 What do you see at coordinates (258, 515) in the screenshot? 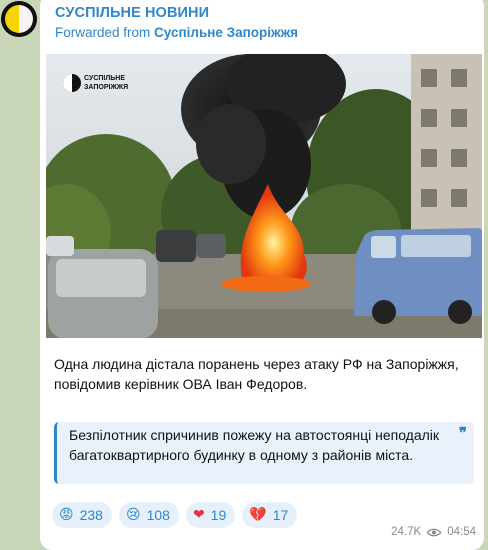
I see `broken-heart-icon: 💔` at bounding box center [258, 515].